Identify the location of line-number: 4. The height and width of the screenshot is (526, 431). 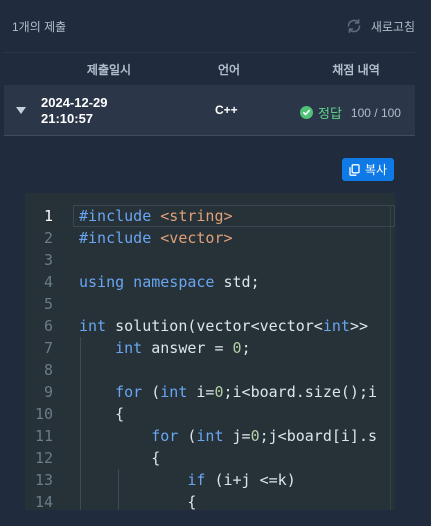
(48, 282).